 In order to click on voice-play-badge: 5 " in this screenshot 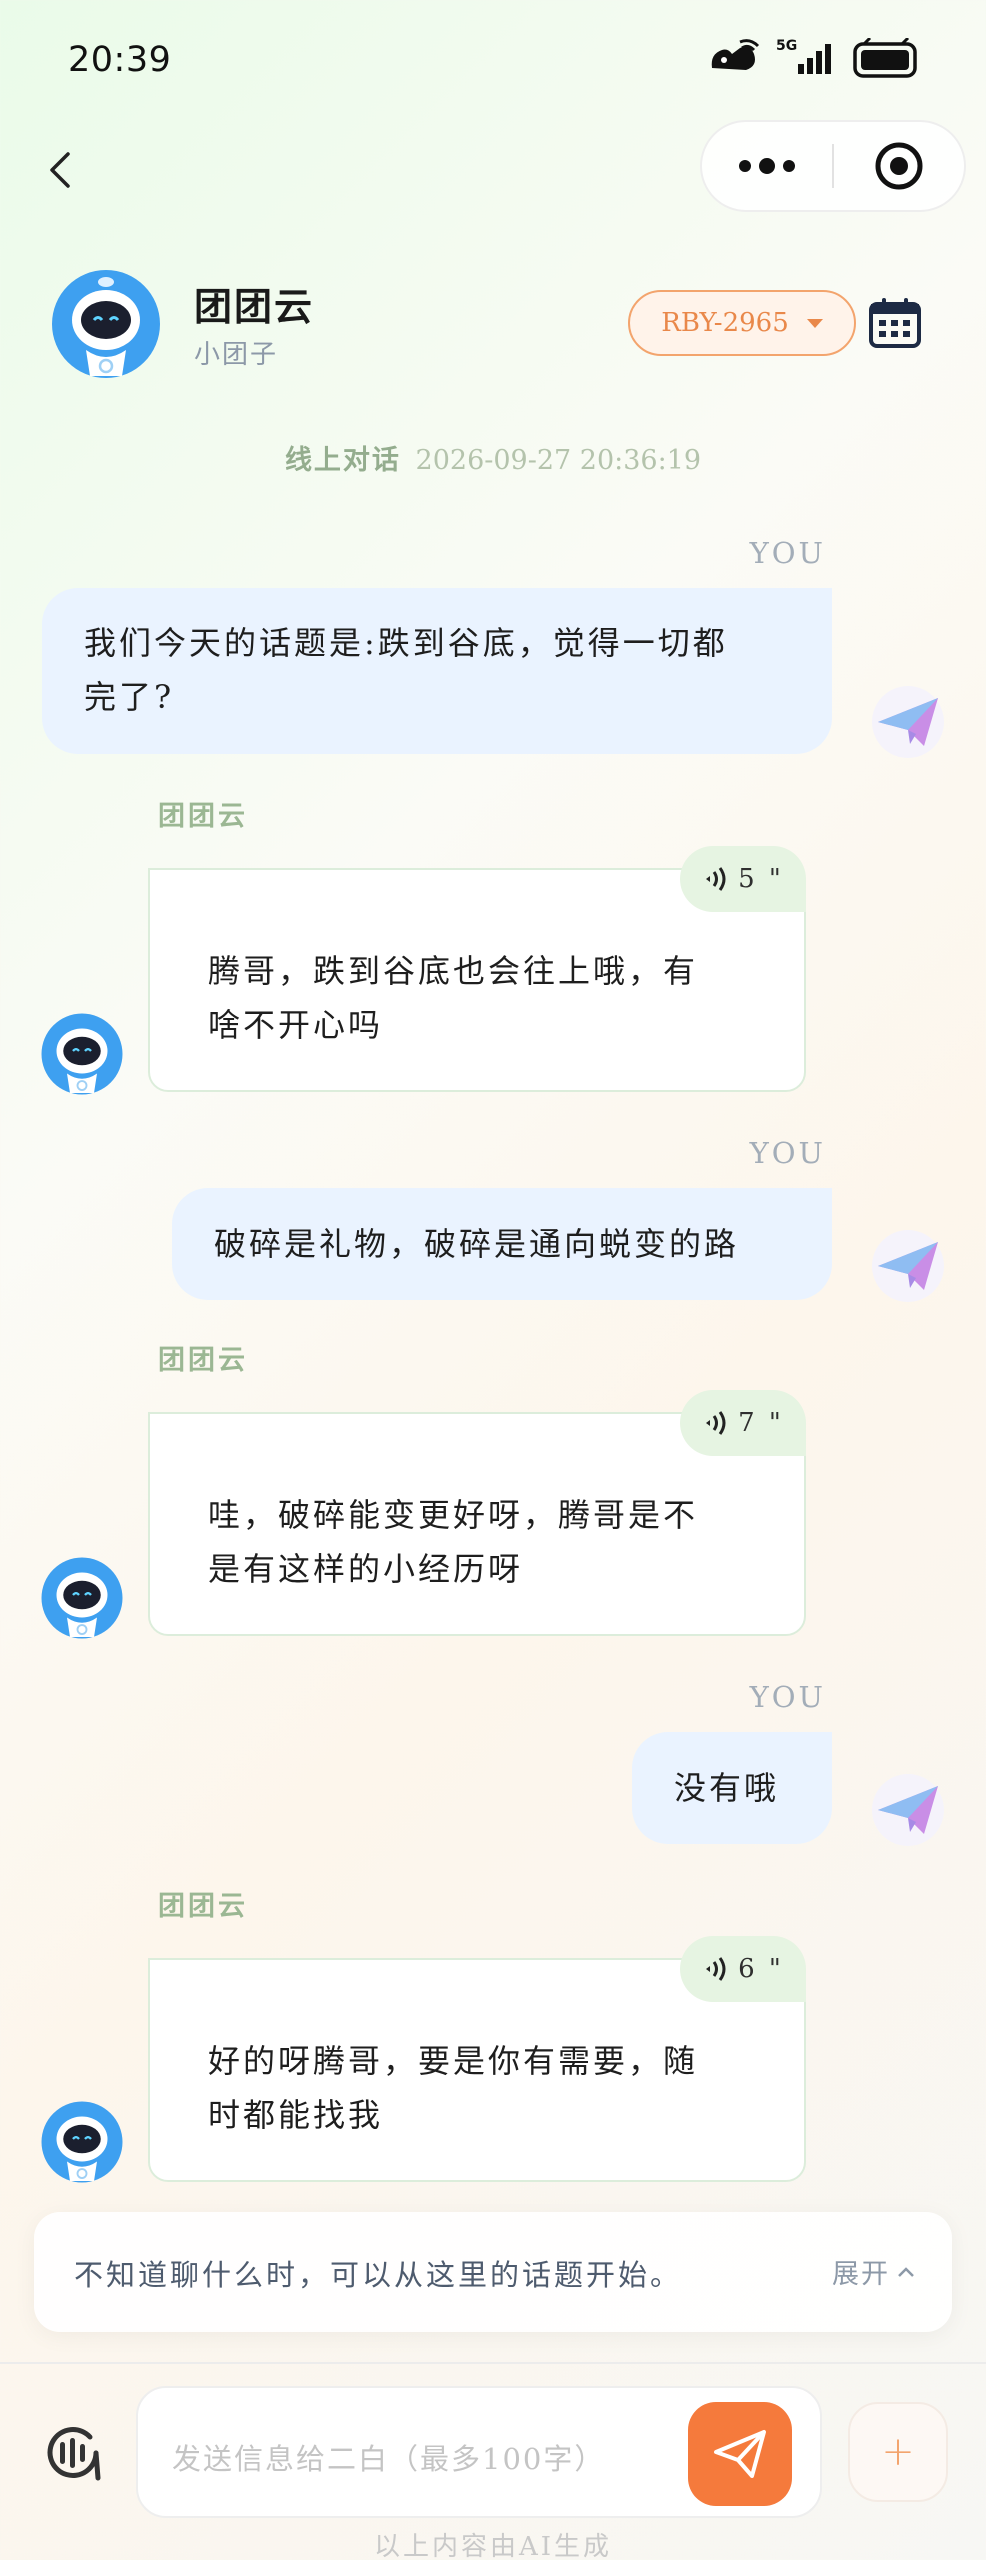, I will do `click(743, 879)`.